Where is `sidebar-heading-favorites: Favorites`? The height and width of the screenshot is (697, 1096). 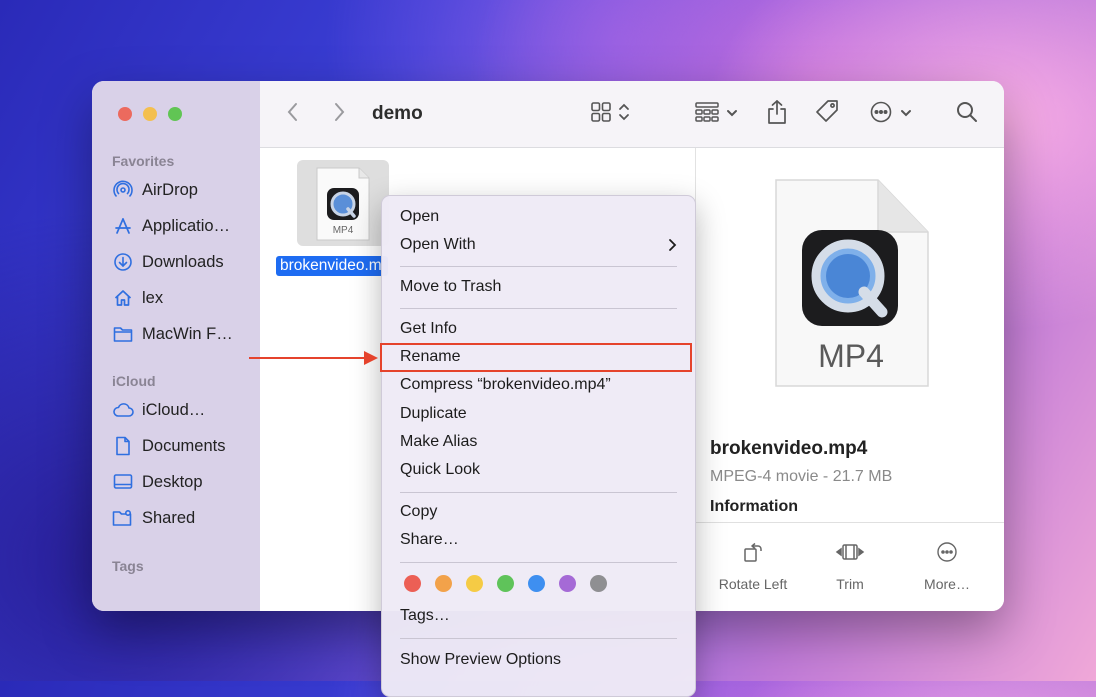
sidebar-heading-favorites: Favorites is located at coordinates (143, 161).